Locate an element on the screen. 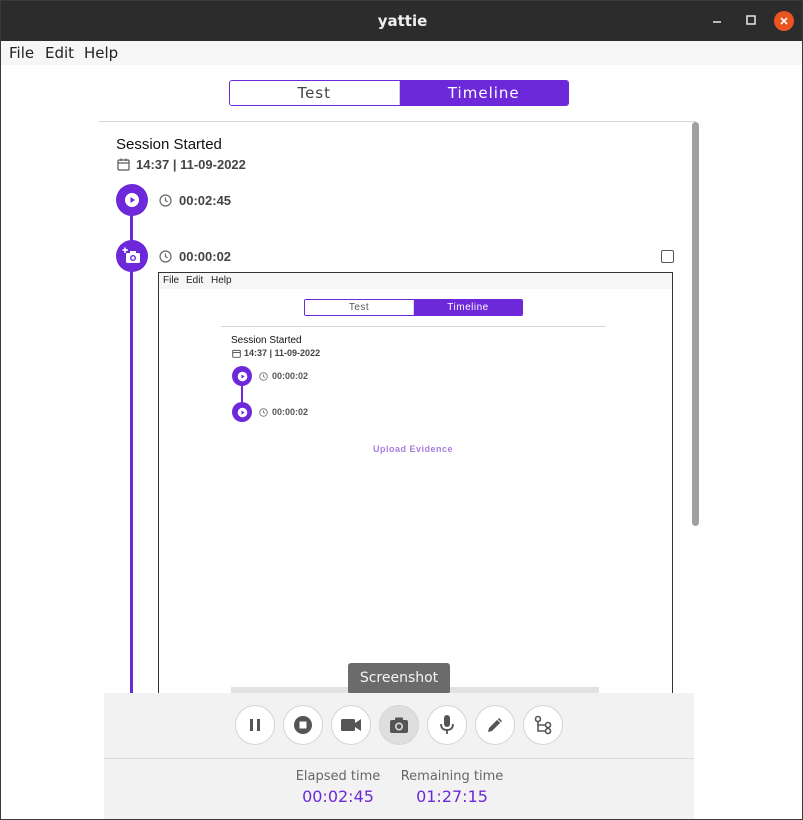 The width and height of the screenshot is (803, 820). menu-file: File is located at coordinates (21, 53).